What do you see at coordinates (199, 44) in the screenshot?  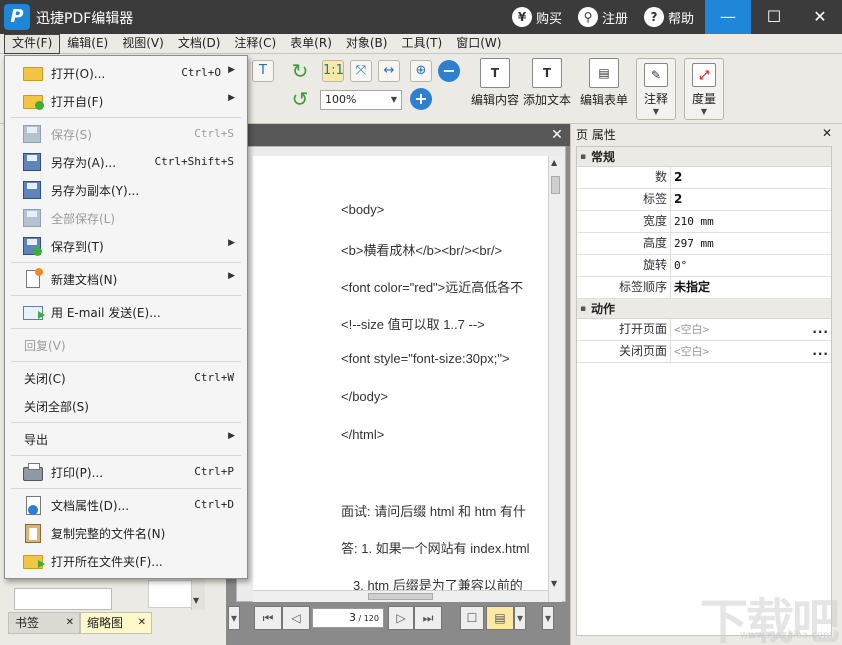 I see `menu-document: 文档(D)` at bounding box center [199, 44].